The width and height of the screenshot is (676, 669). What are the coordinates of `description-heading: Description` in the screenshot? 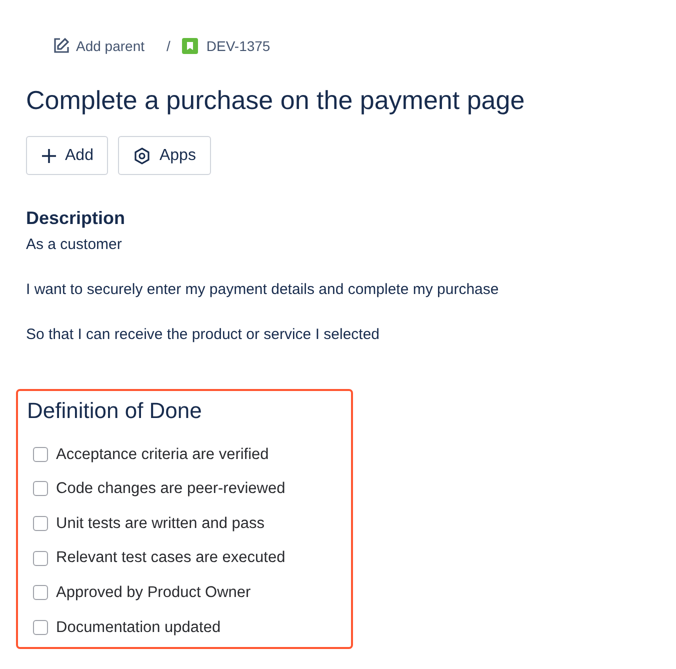 It's located at (76, 218).